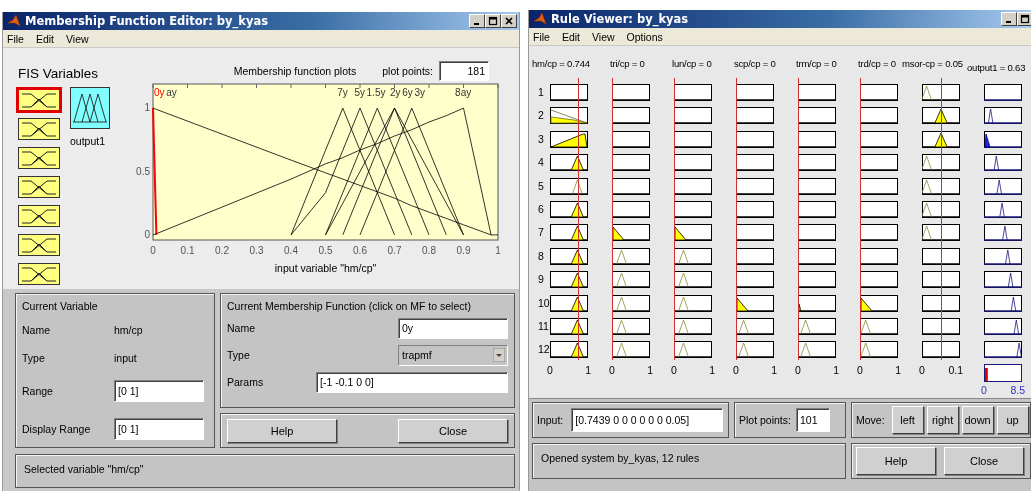 The height and width of the screenshot is (491, 1031). What do you see at coordinates (88, 141) in the screenshot?
I see `output-variable-label: output1` at bounding box center [88, 141].